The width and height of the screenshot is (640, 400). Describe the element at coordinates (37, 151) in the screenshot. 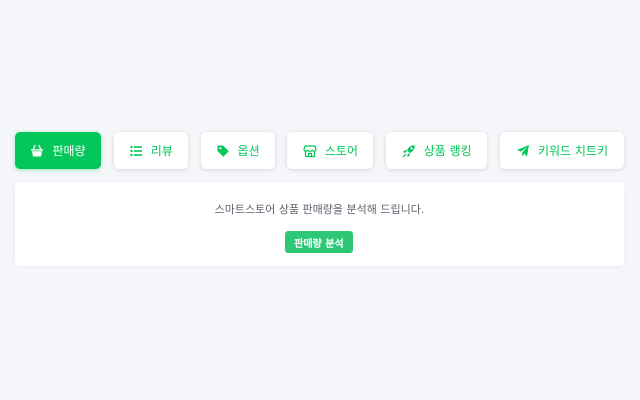

I see `basket-icon` at that location.